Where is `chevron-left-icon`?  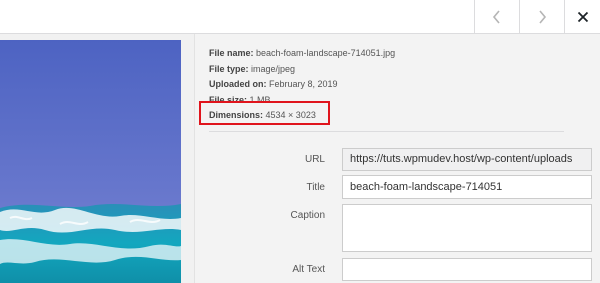
chevron-left-icon is located at coordinates (496, 16).